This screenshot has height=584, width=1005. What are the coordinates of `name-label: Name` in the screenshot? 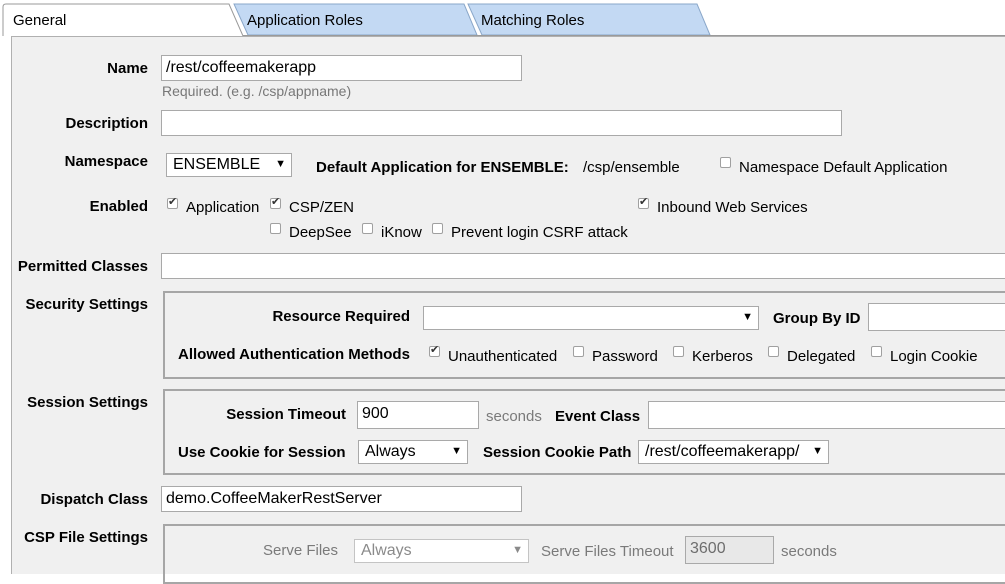 It's located at (127, 68).